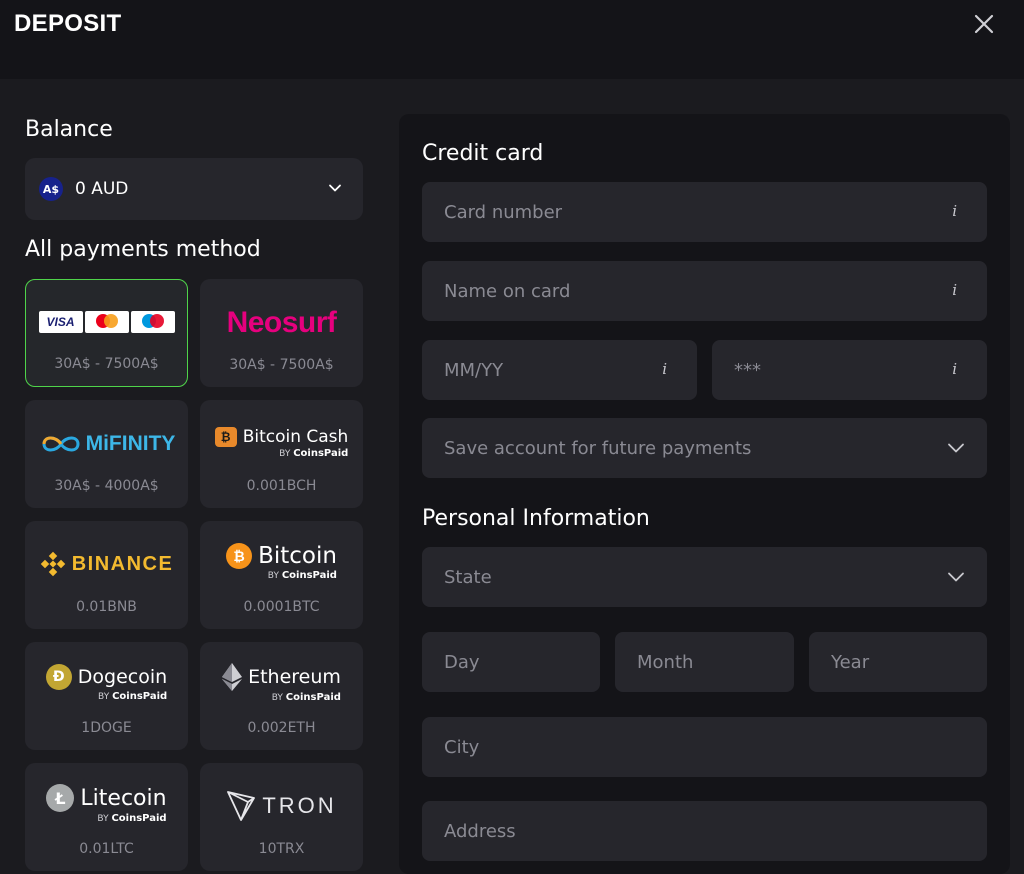 The image size is (1024, 874). I want to click on maestro-logo, so click(152, 322).